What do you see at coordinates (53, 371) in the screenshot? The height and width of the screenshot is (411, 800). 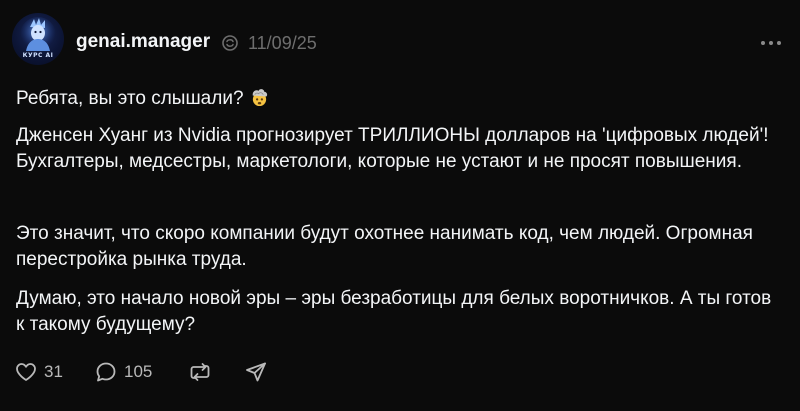 I see `like-count: 31` at bounding box center [53, 371].